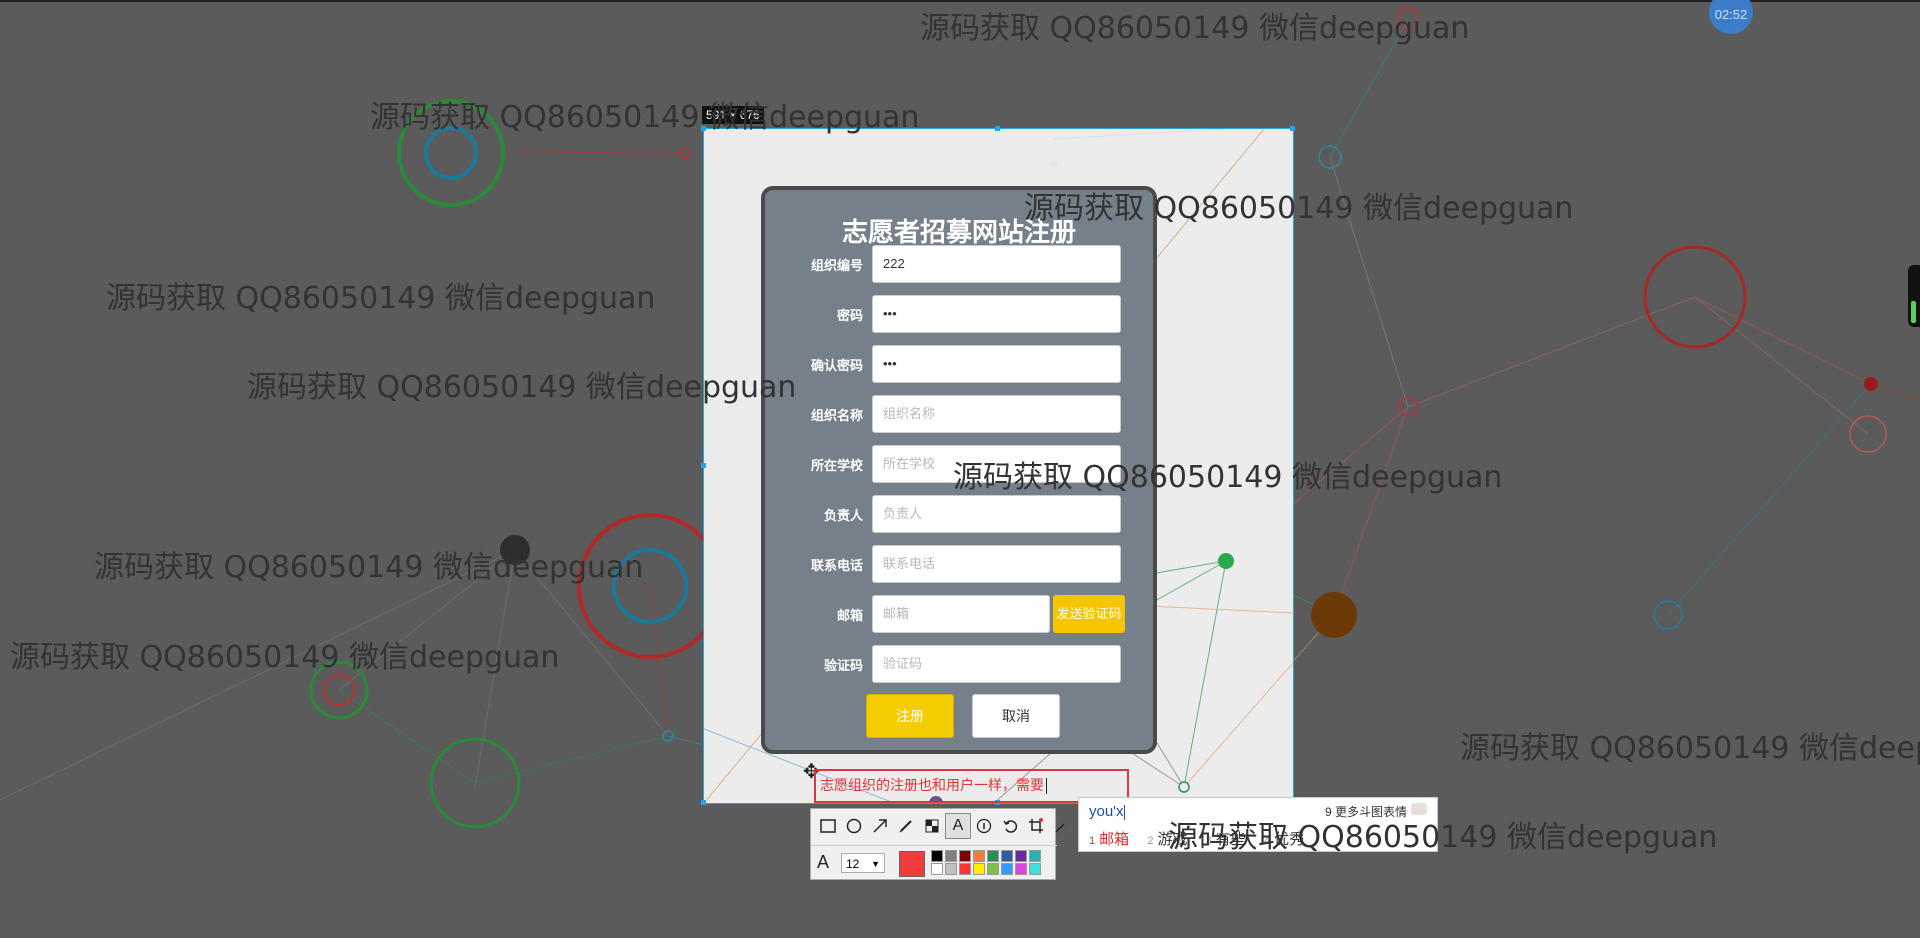 This screenshot has height=938, width=1920. I want to click on current-color-swatch, so click(912, 864).